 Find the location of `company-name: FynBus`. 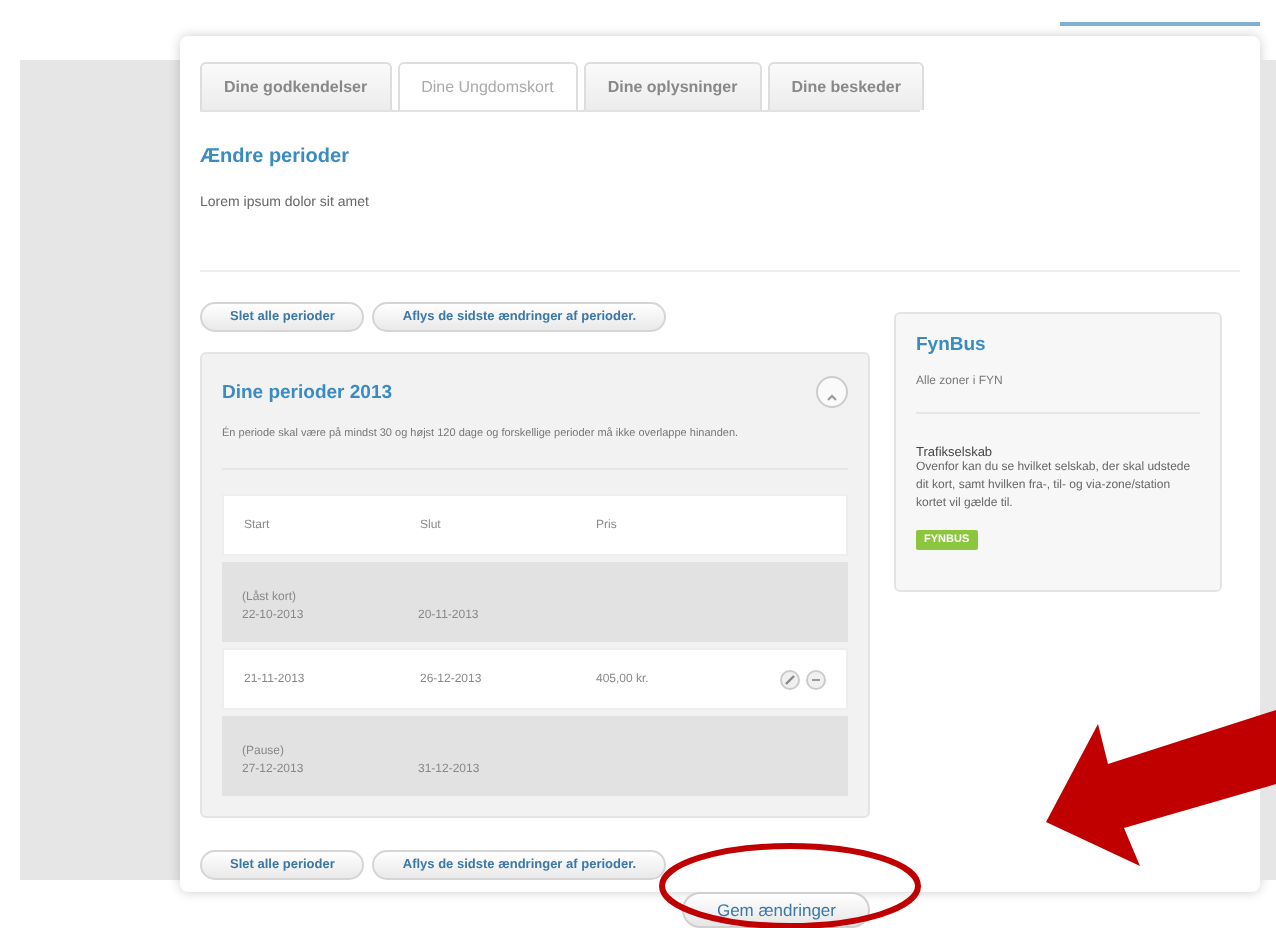

company-name: FynBus is located at coordinates (952, 345).